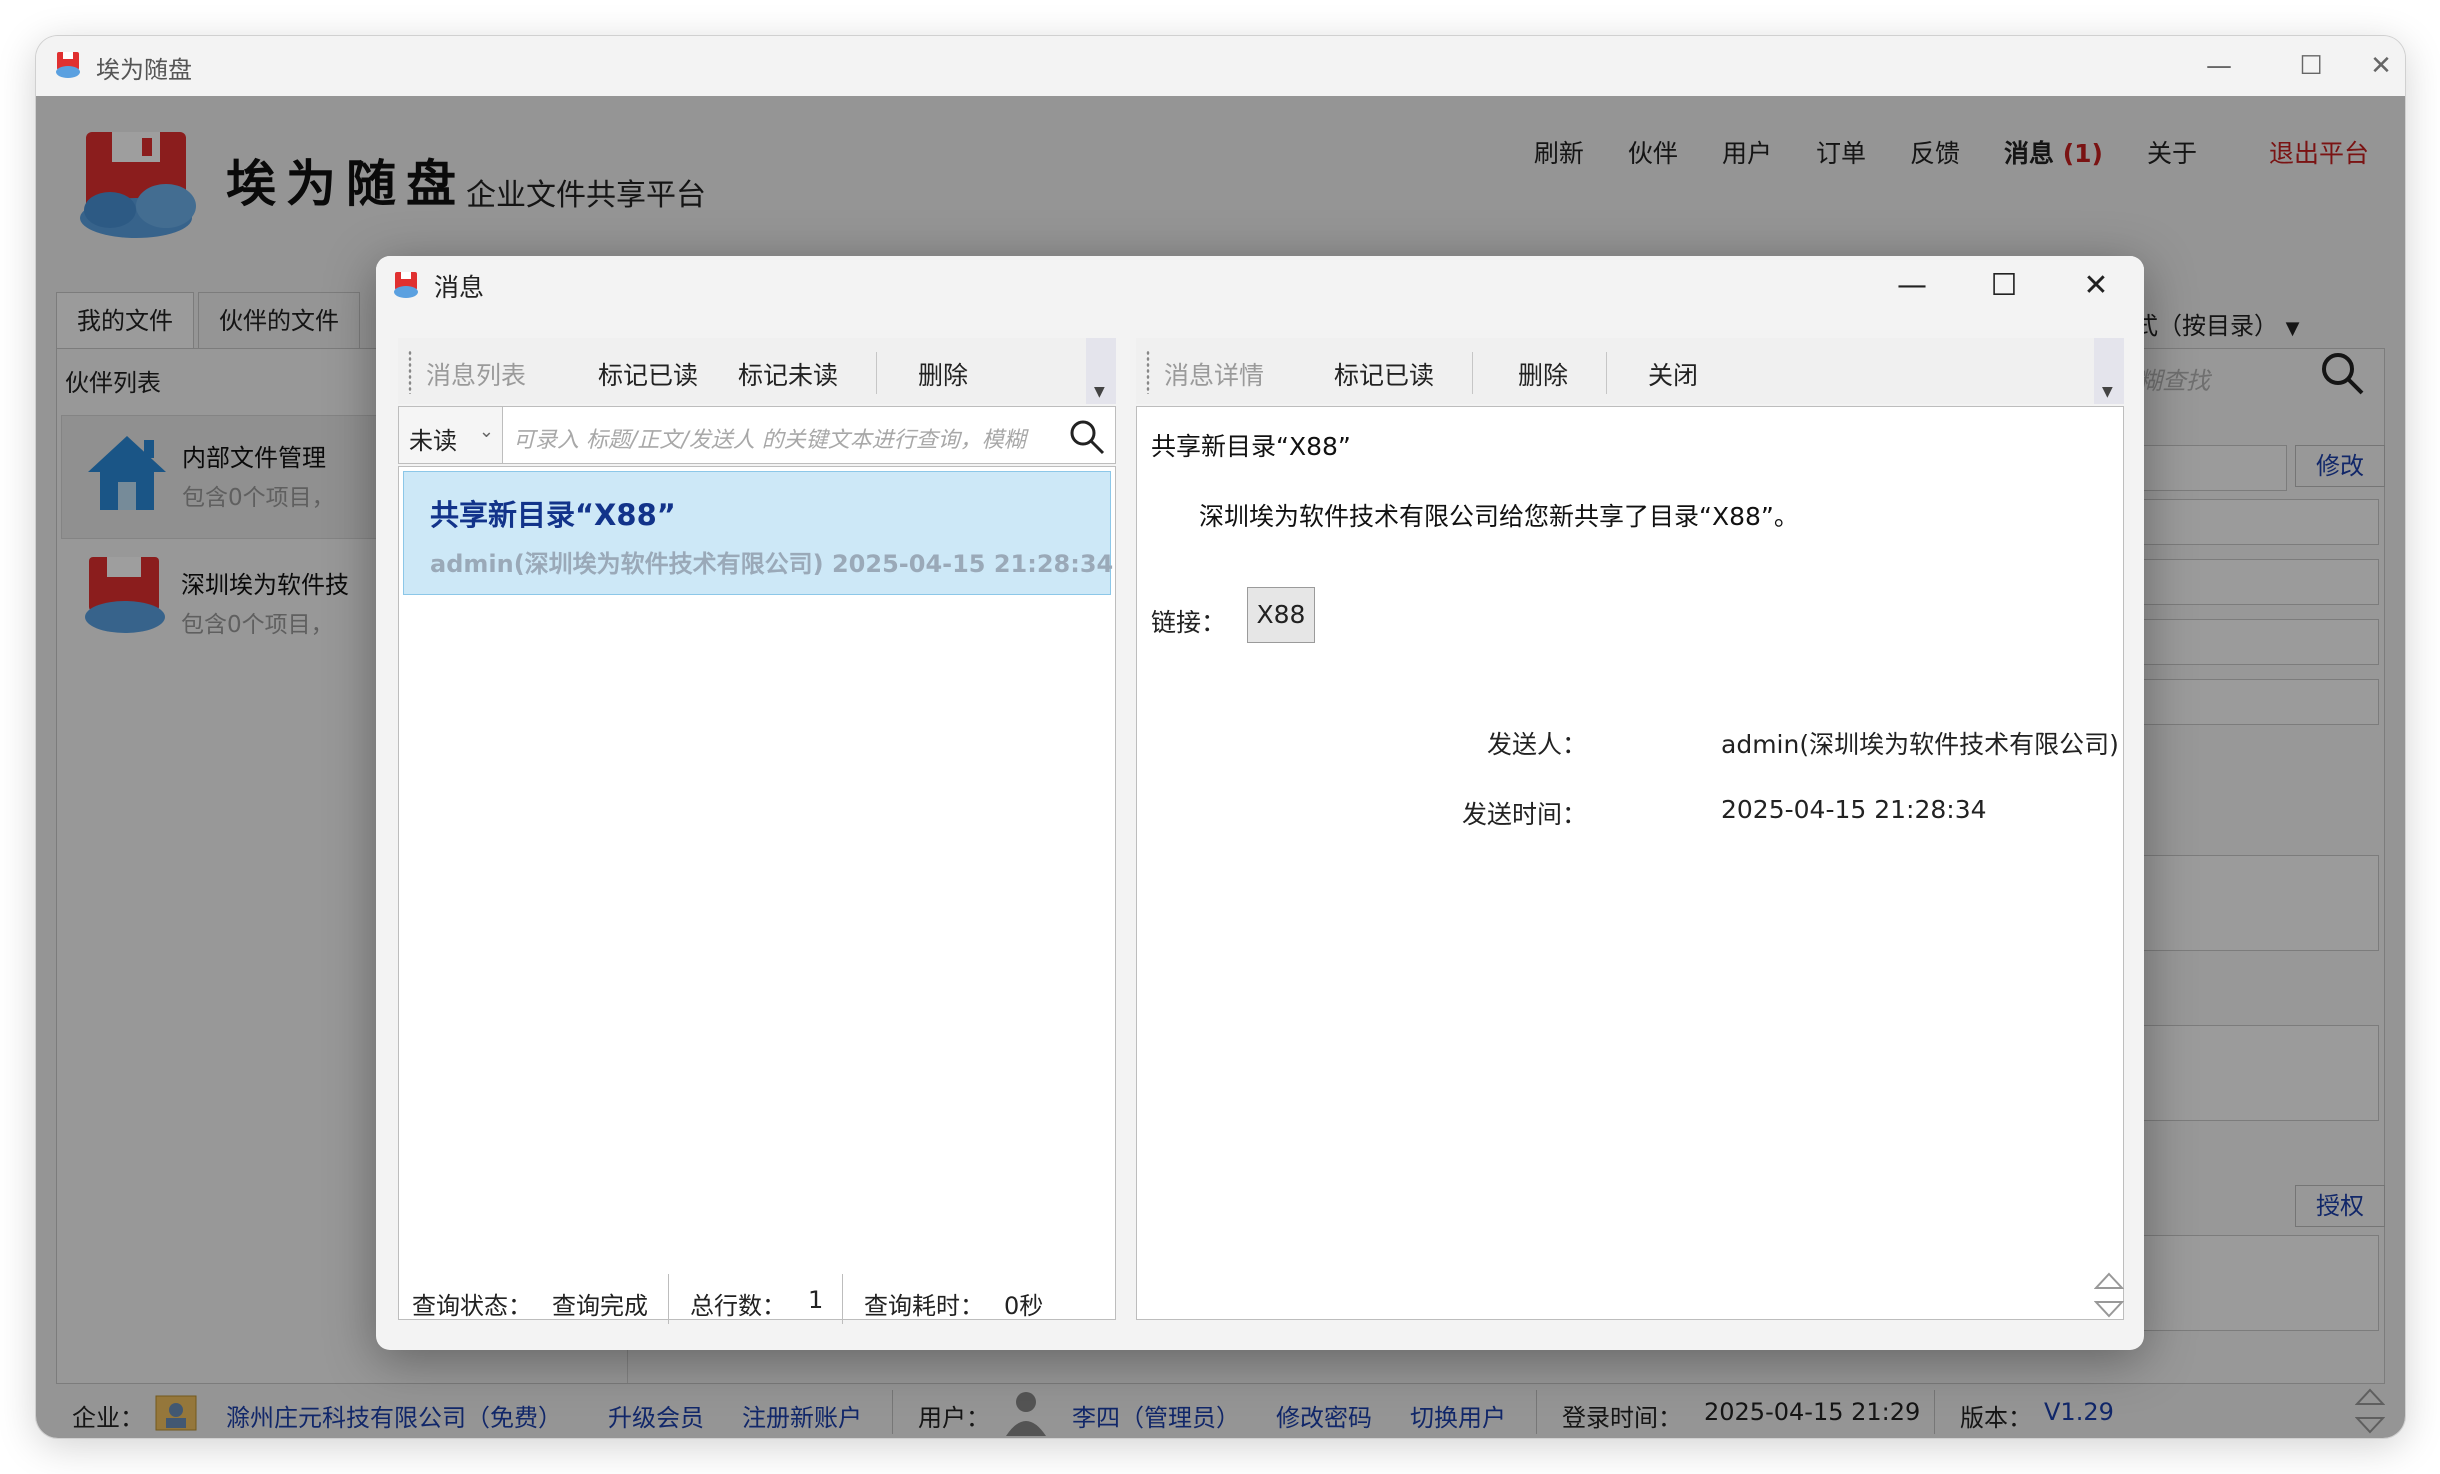 The image size is (2440, 1474). I want to click on message-list-section-label: 消息列表, so click(476, 375).